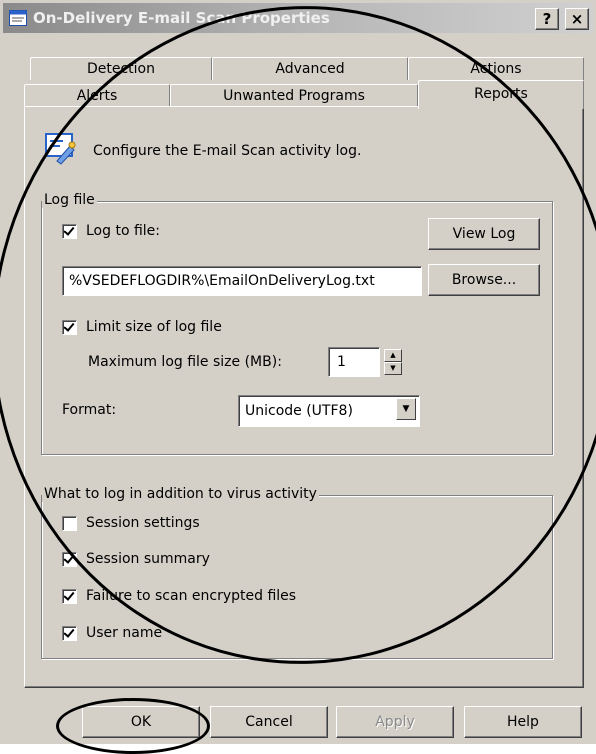 The width and height of the screenshot is (596, 754). Describe the element at coordinates (227, 151) in the screenshot. I see `header-text: Configure the E-mail Scan activity log.` at that location.